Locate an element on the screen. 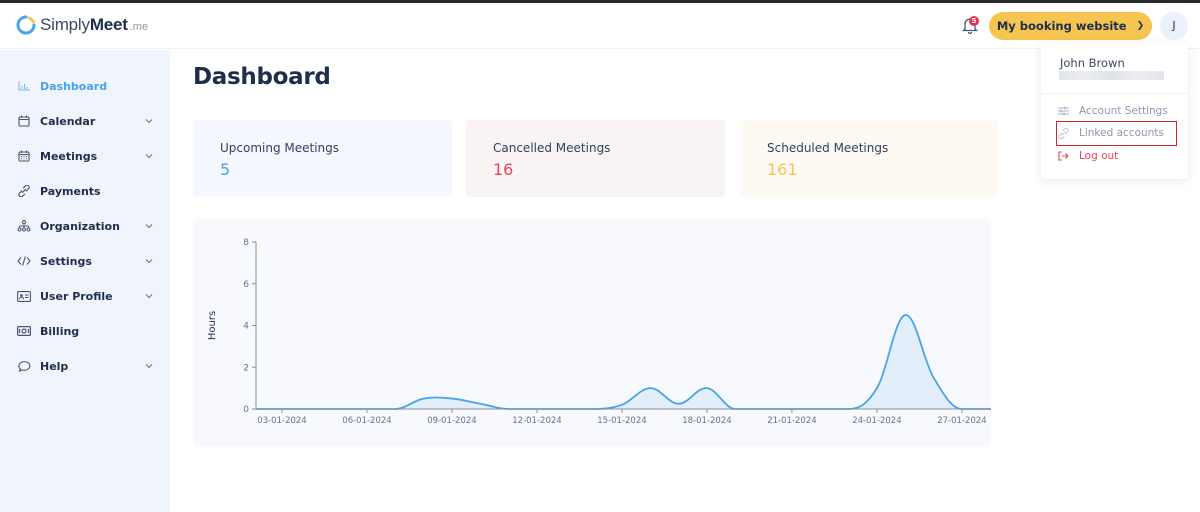 The image size is (1200, 512). sidebar-item-label: Billing is located at coordinates (60, 331).